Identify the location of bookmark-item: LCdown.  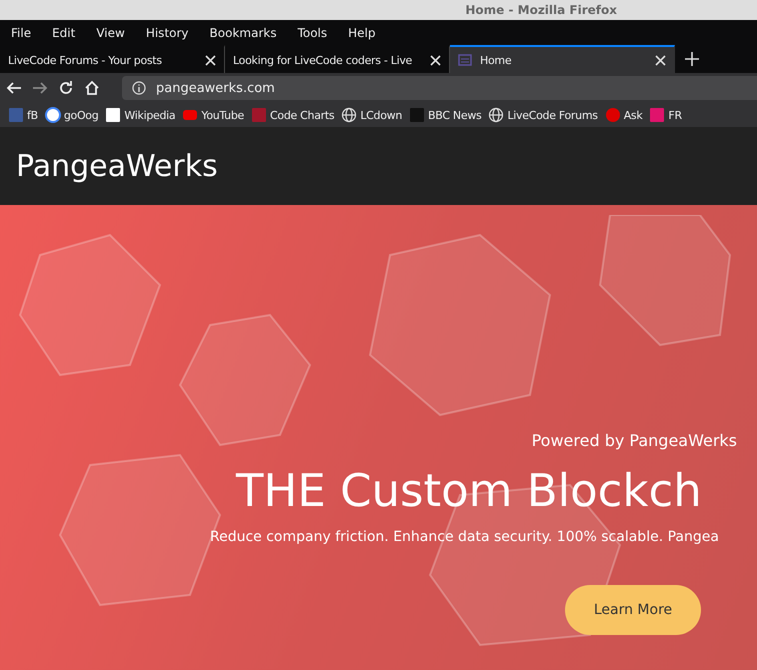
(371, 115).